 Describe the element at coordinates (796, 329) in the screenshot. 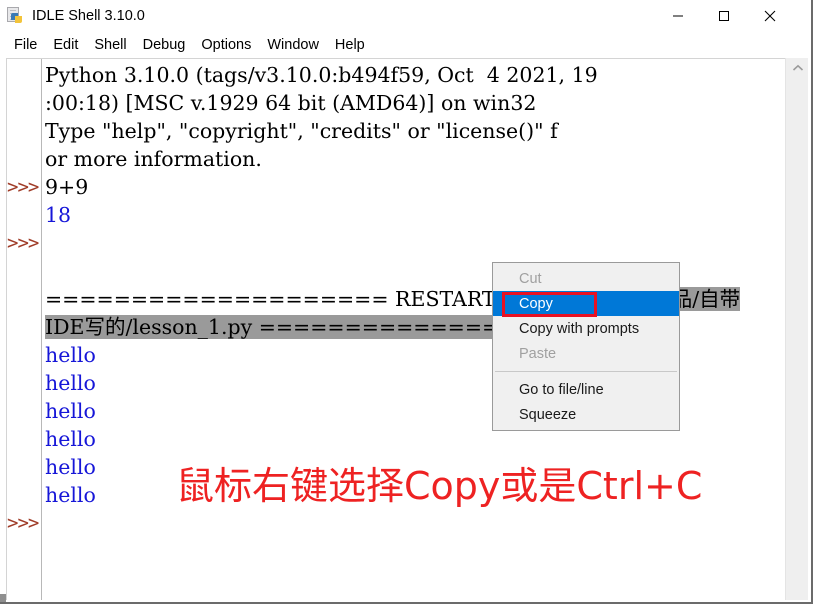

I see `vertical-scrollbar` at that location.